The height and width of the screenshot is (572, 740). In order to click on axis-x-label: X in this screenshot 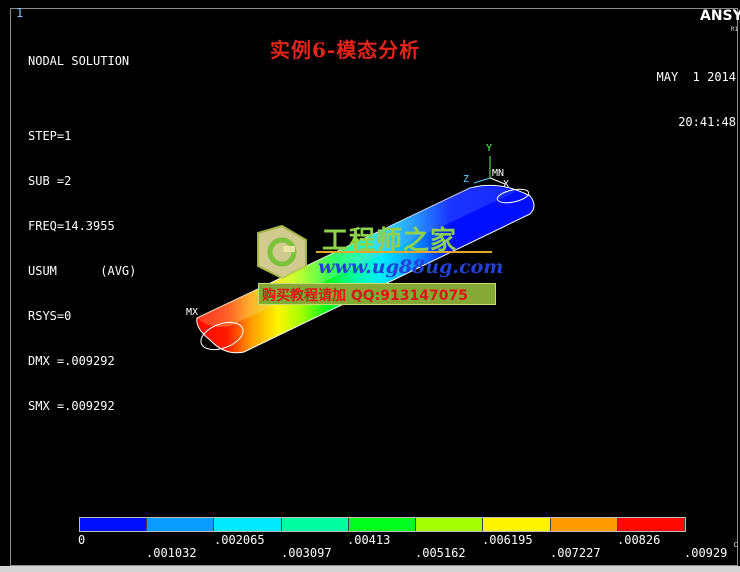, I will do `click(506, 184)`.